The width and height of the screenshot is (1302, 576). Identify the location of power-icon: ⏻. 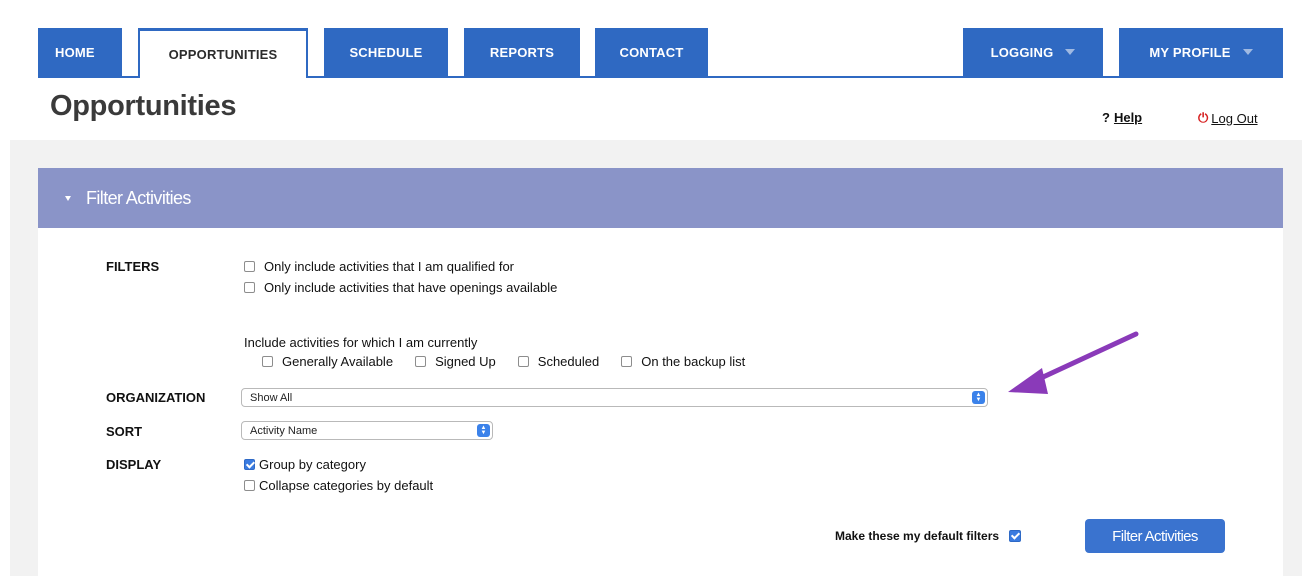
(1203, 117).